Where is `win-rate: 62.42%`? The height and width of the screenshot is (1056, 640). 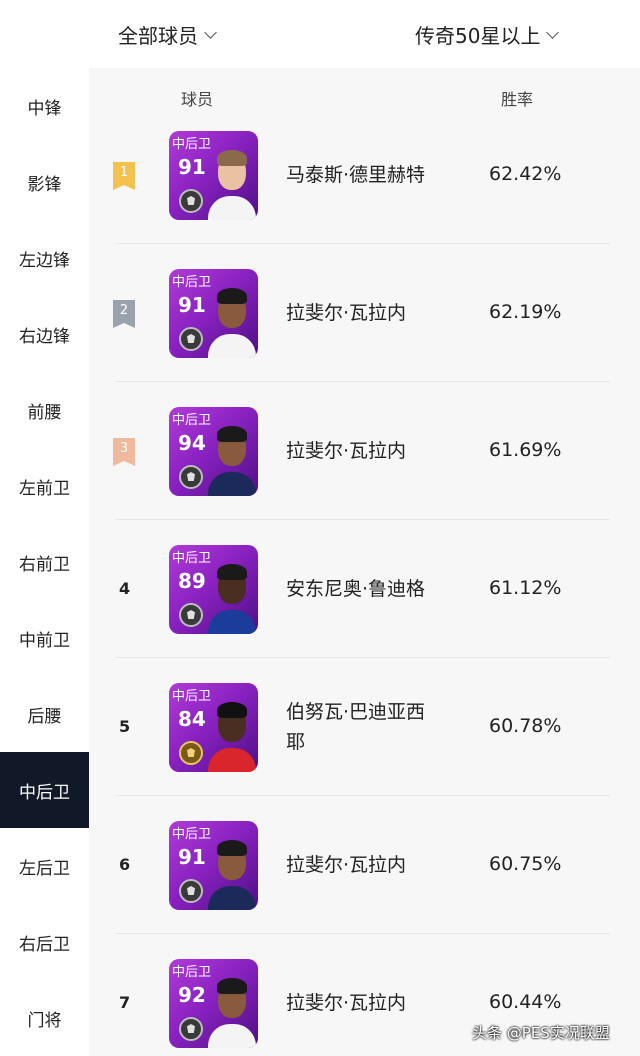
win-rate: 62.42% is located at coordinates (525, 174).